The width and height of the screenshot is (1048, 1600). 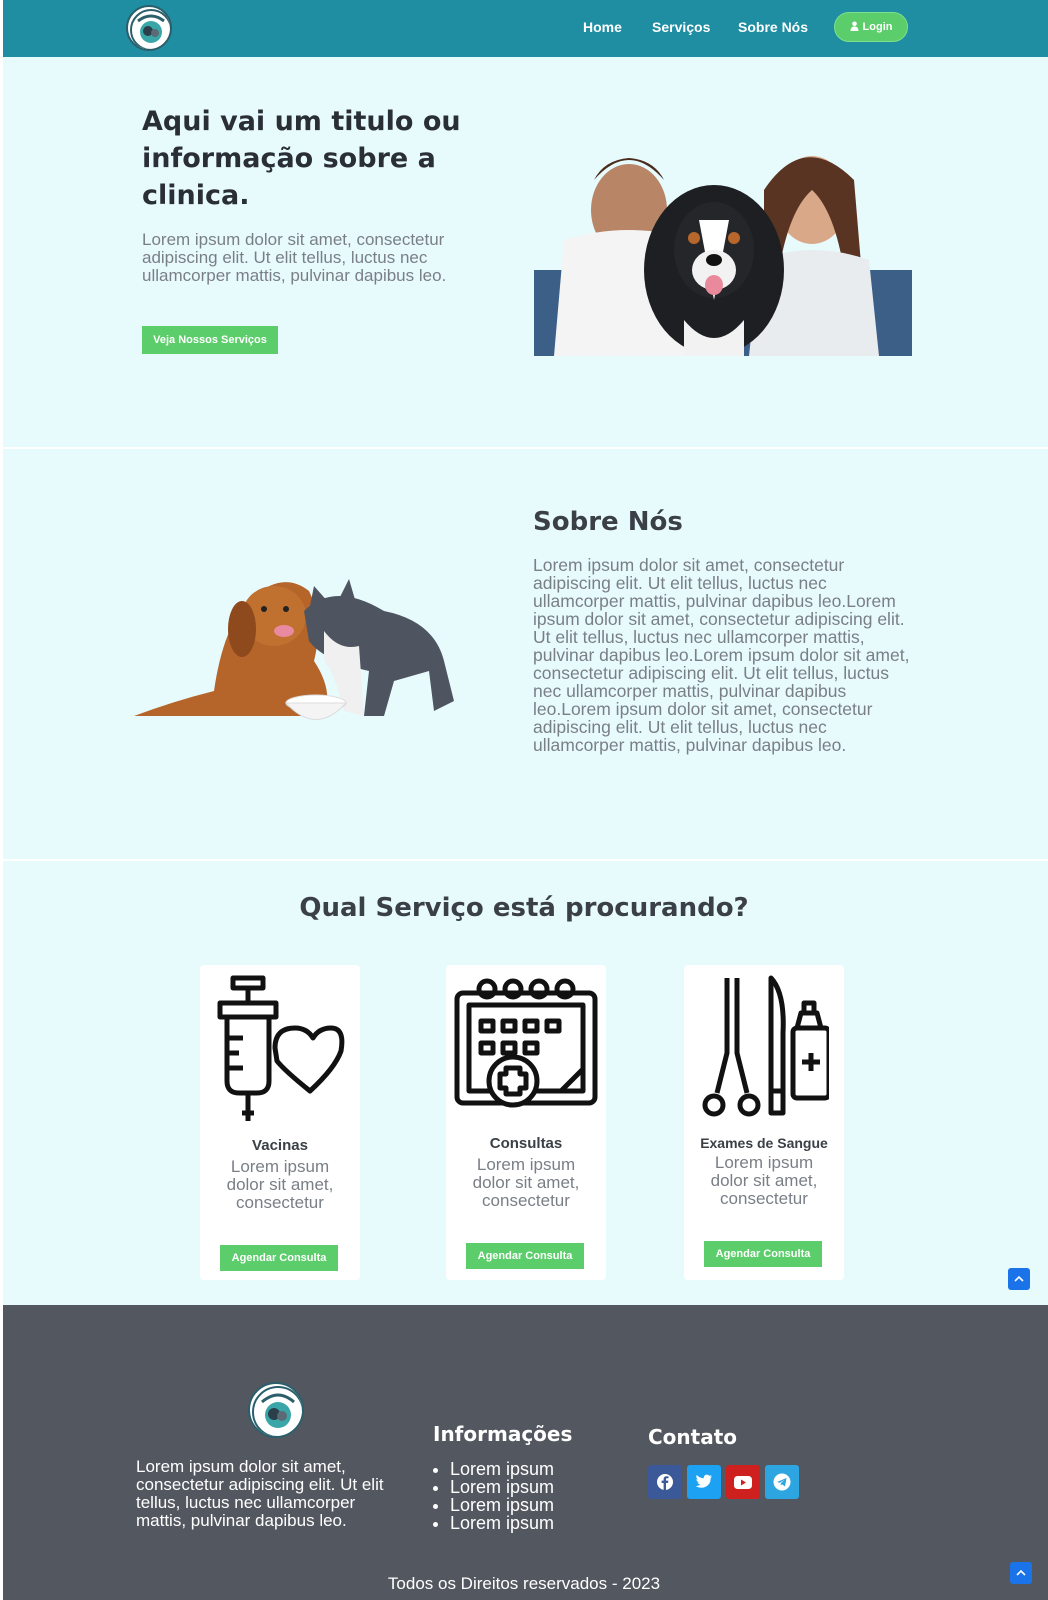 I want to click on about-title: Sobre Nós, so click(x=608, y=522).